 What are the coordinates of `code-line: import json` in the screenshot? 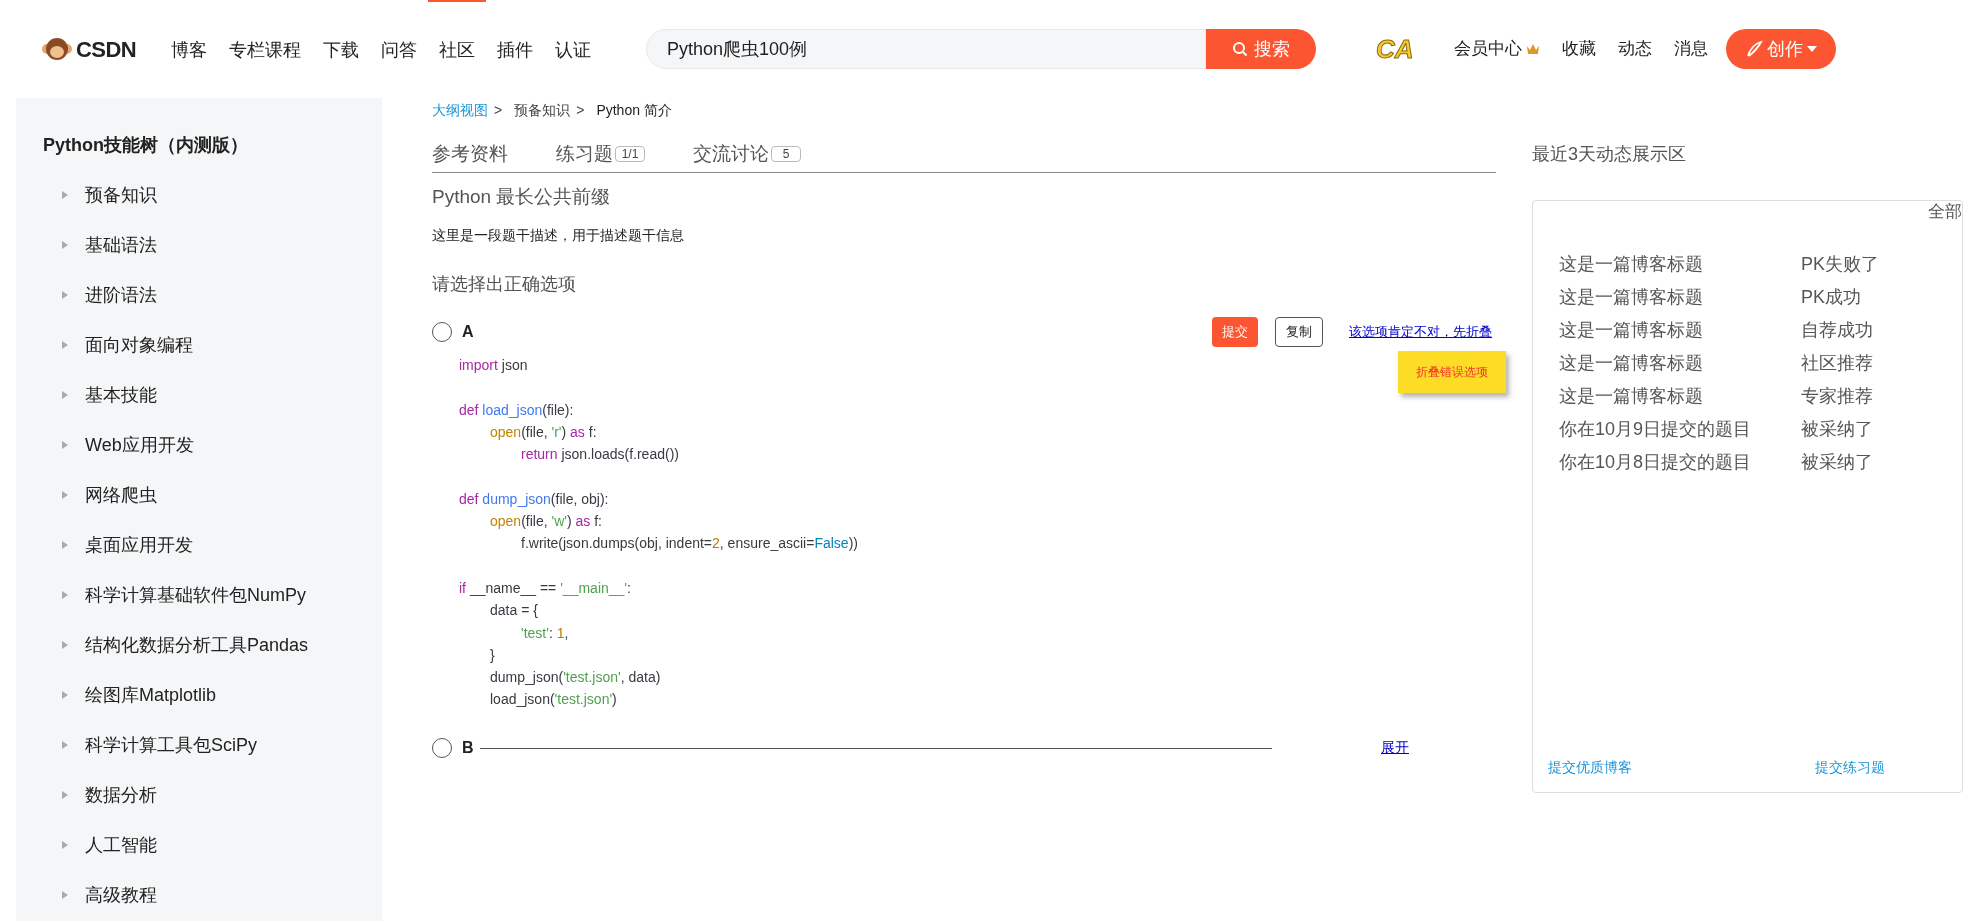 It's located at (493, 365).